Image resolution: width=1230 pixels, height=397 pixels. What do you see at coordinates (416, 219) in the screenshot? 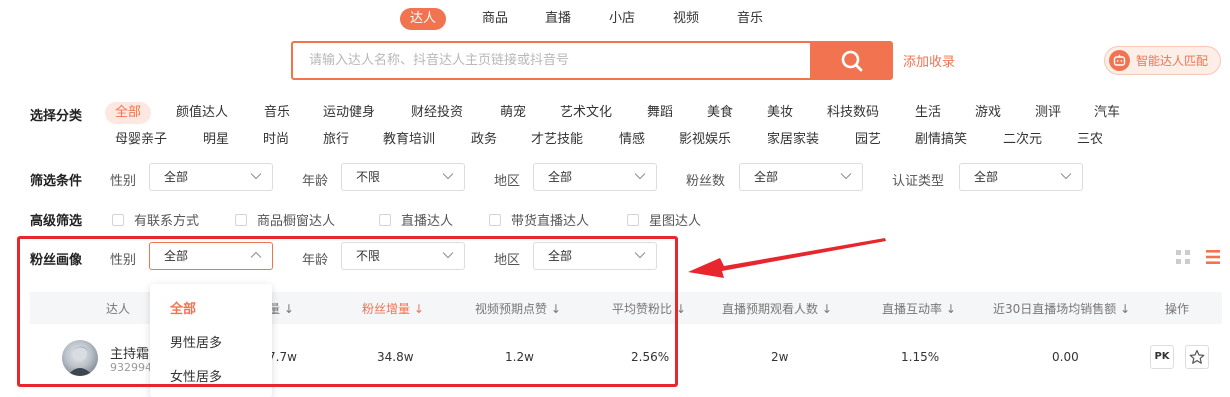
I see `checkbox-live: 直播达人` at bounding box center [416, 219].